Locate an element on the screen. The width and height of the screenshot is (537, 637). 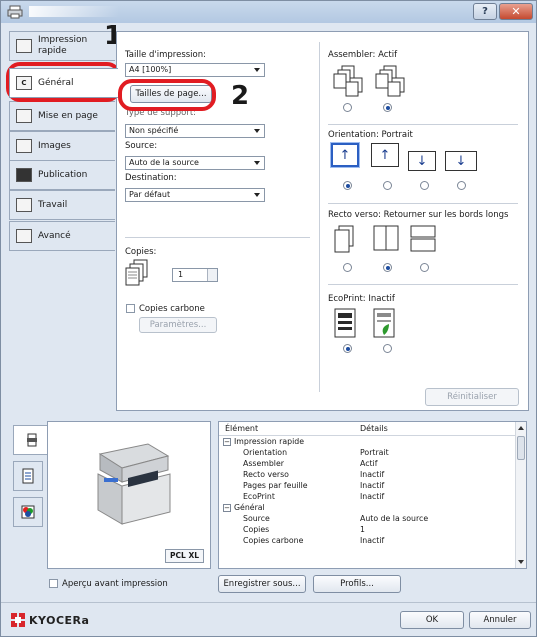
help-button: ? is located at coordinates (485, 11).